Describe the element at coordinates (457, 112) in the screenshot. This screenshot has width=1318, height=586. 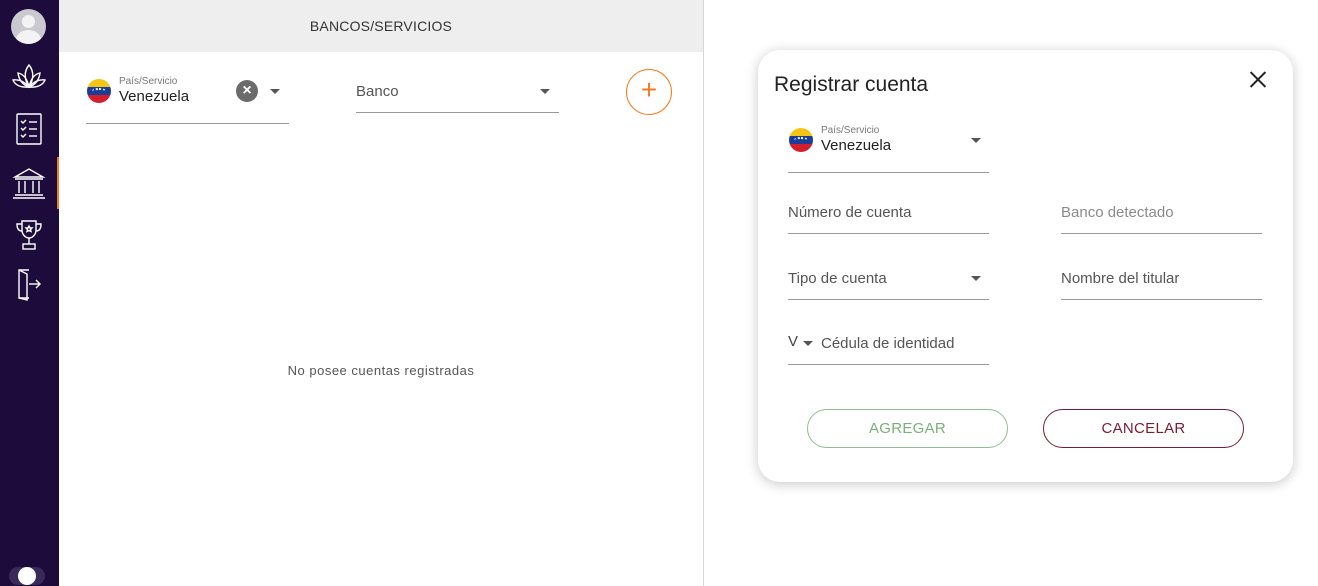
I see `bank-select-underline` at that location.